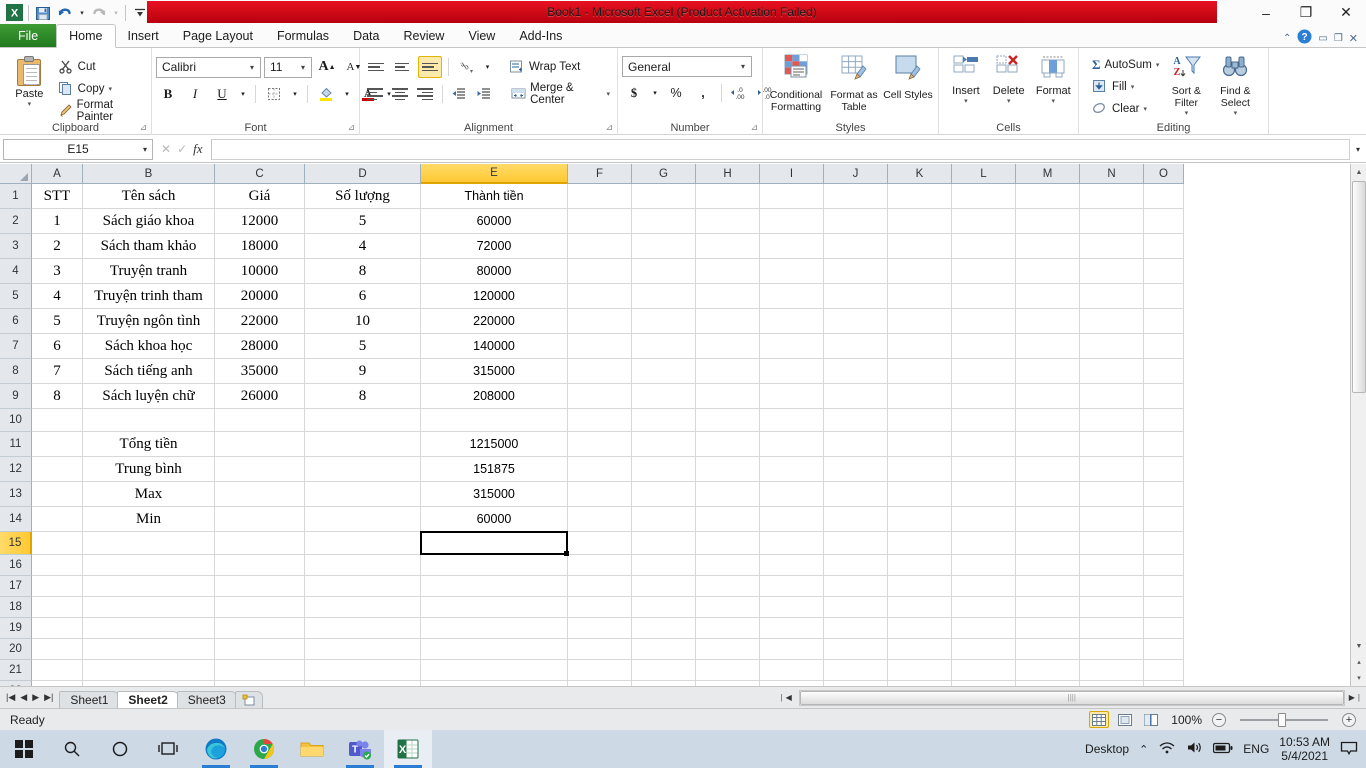  I want to click on cut-button: Cut, so click(101, 67).